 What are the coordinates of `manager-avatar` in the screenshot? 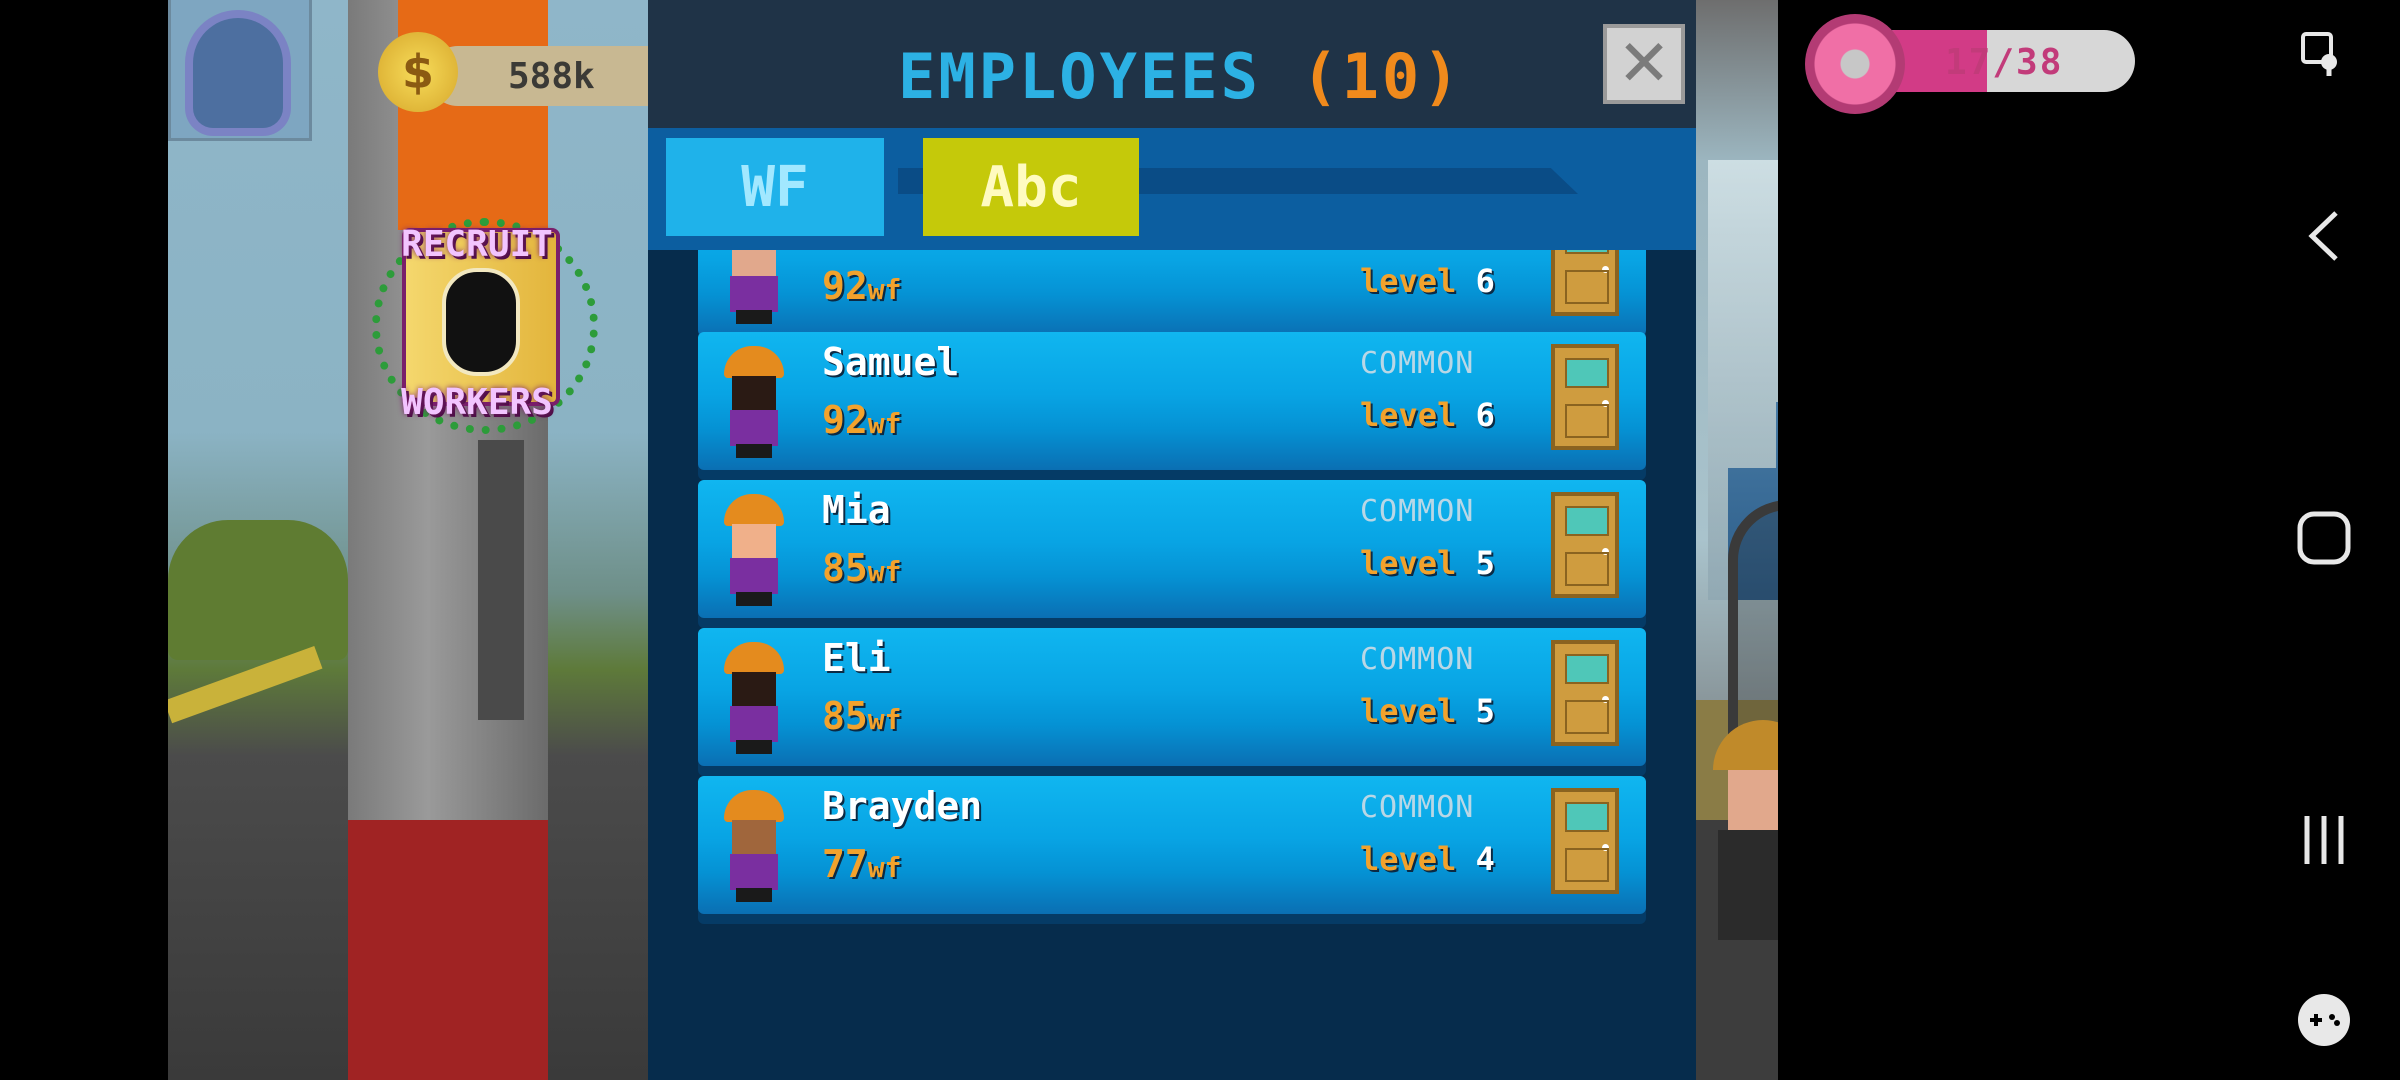 It's located at (240, 70).